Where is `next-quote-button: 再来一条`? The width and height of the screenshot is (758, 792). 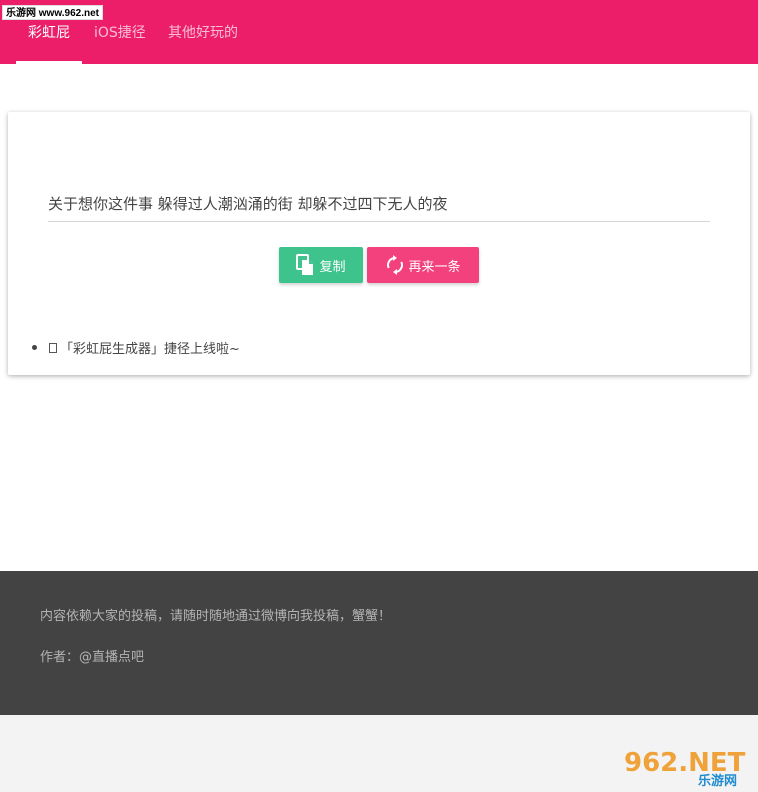
next-quote-button: 再来一条 is located at coordinates (423, 265).